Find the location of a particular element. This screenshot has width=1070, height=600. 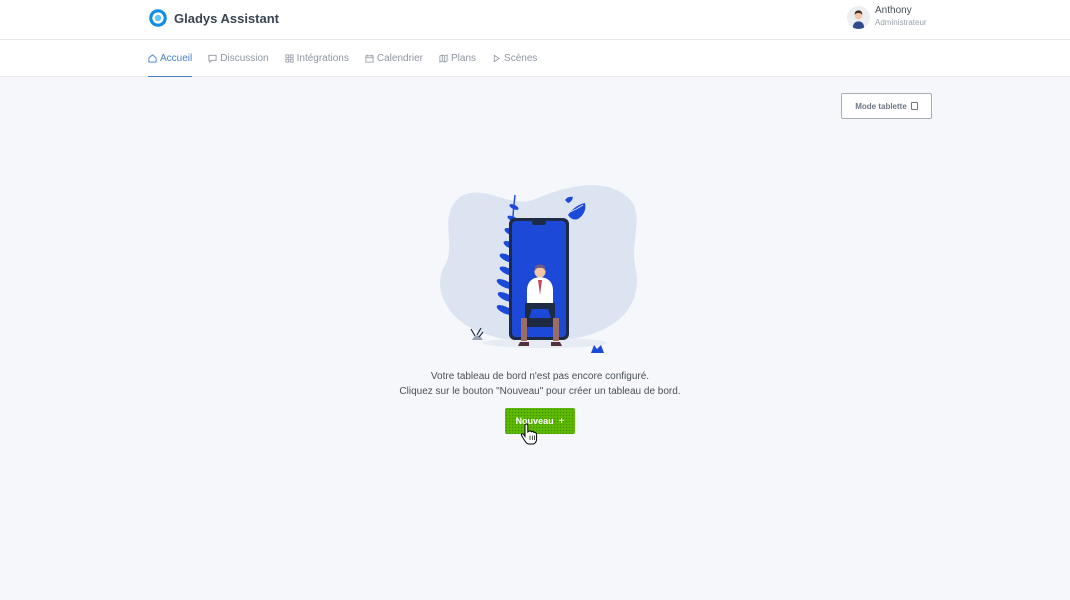

empty-dashboard-illustration is located at coordinates (538, 269).